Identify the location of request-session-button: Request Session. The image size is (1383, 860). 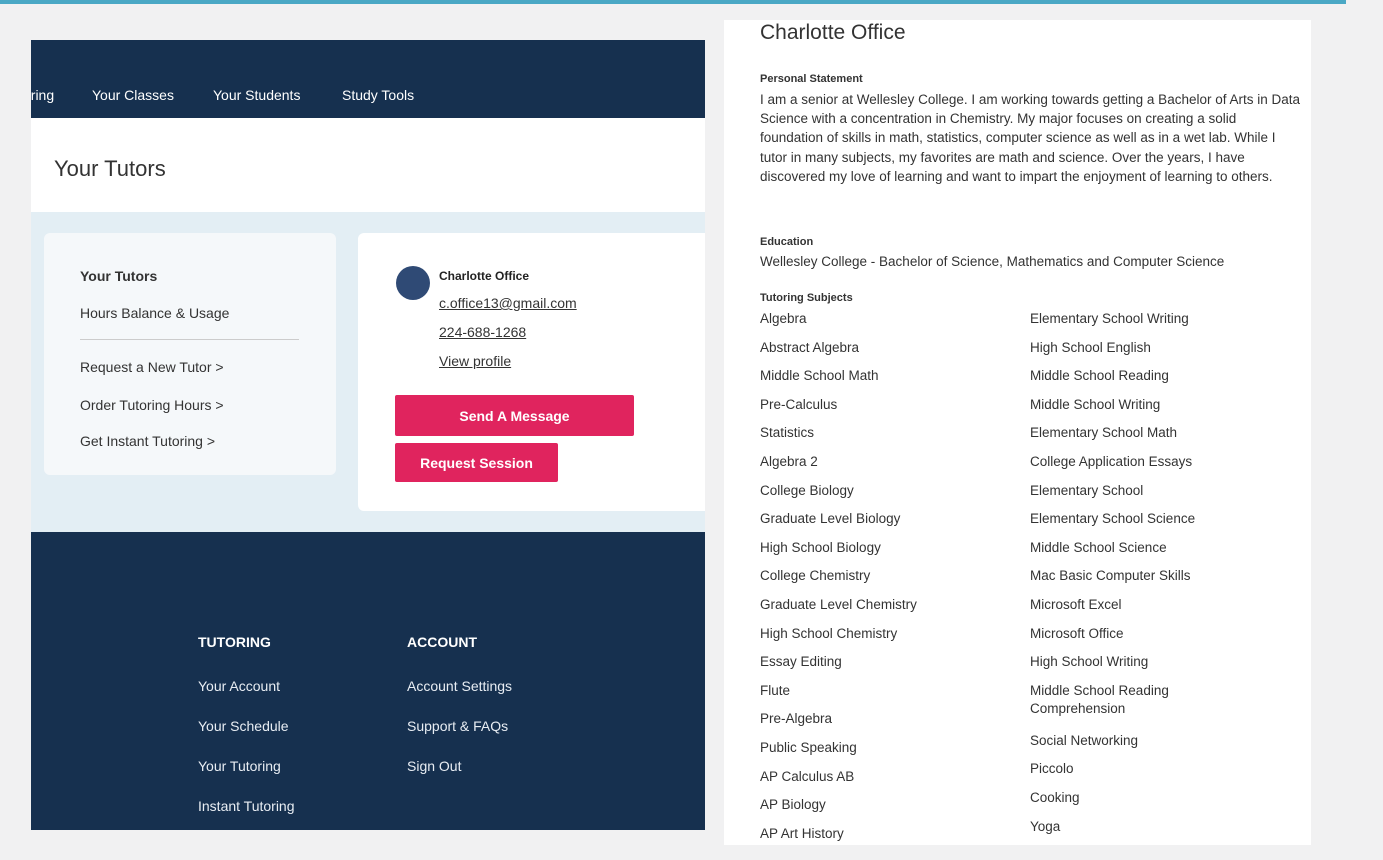
(476, 462).